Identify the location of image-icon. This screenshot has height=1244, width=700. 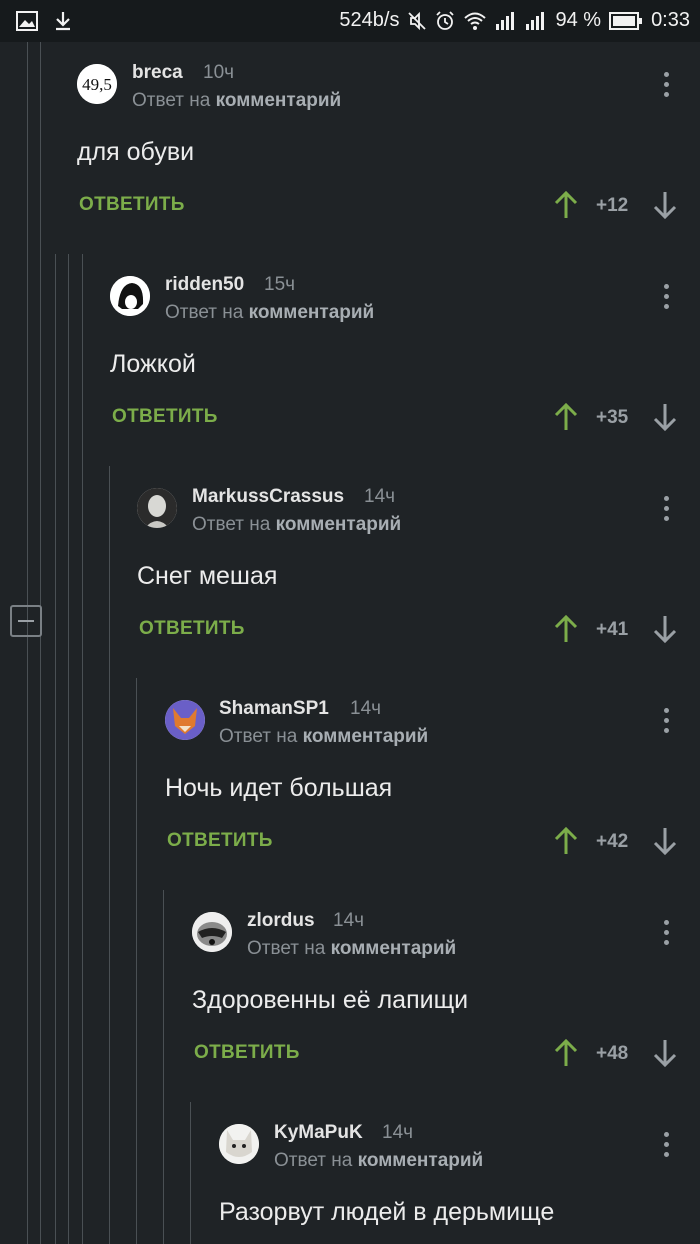
(27, 20).